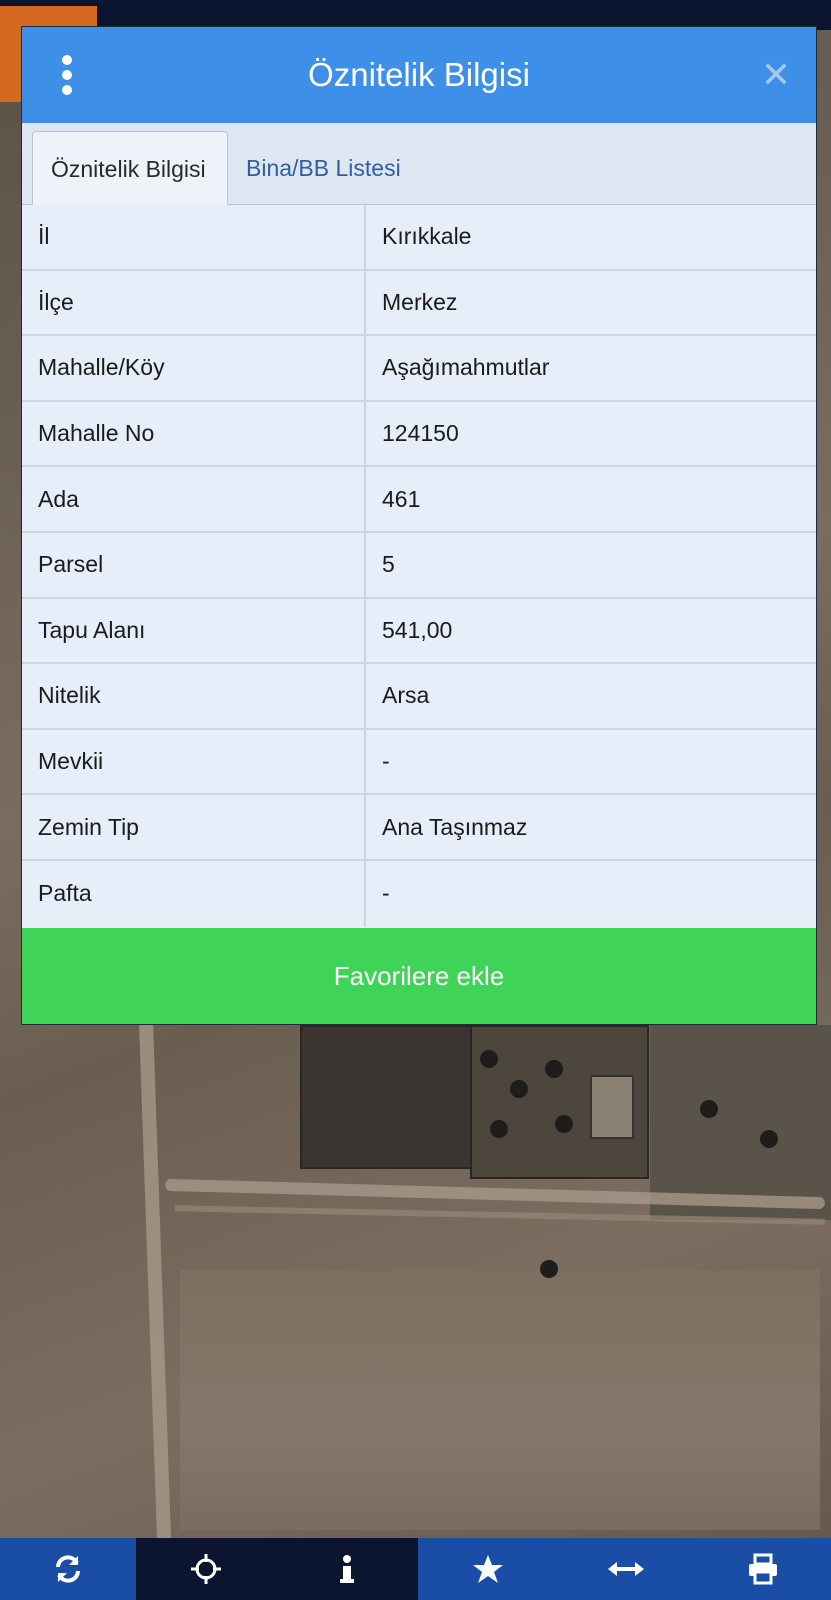  I want to click on favorites-button, so click(487, 1569).